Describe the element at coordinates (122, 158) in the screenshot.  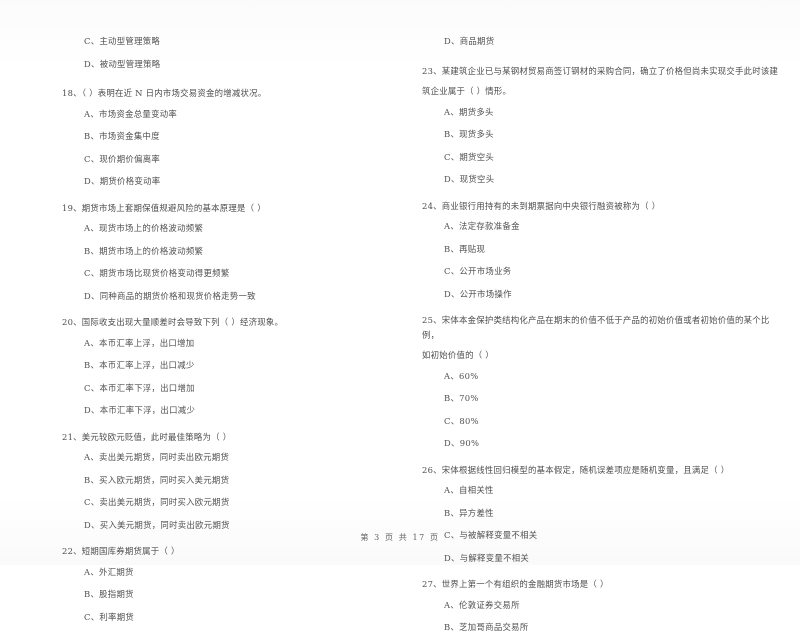
I see `option-item: C、现价期价偏离率` at that location.